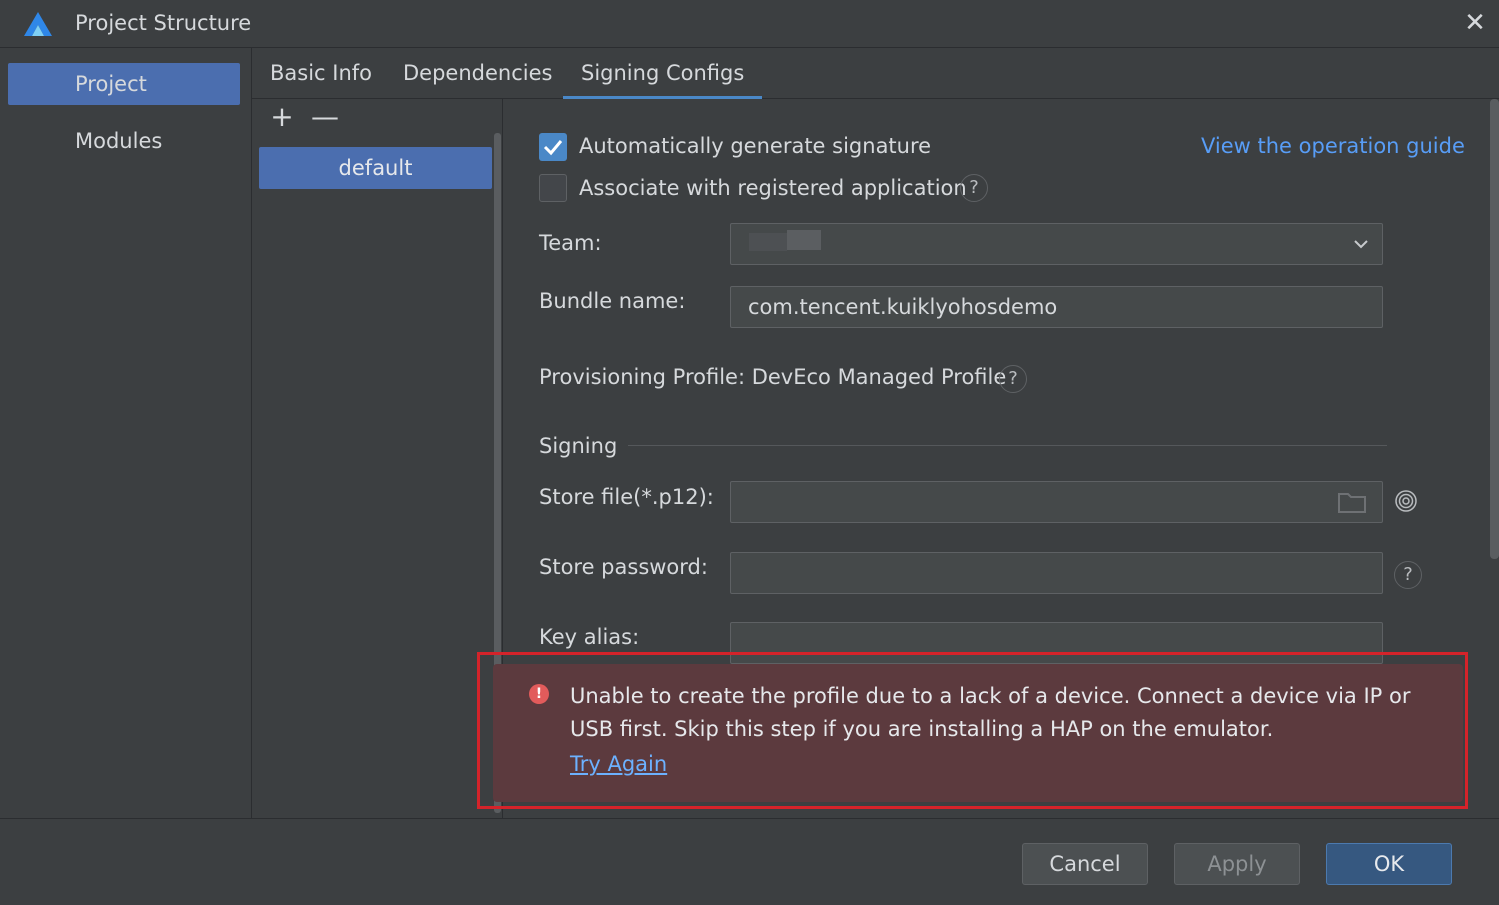 This screenshot has width=1499, height=905. I want to click on signing-section-title: Signing, so click(578, 446).